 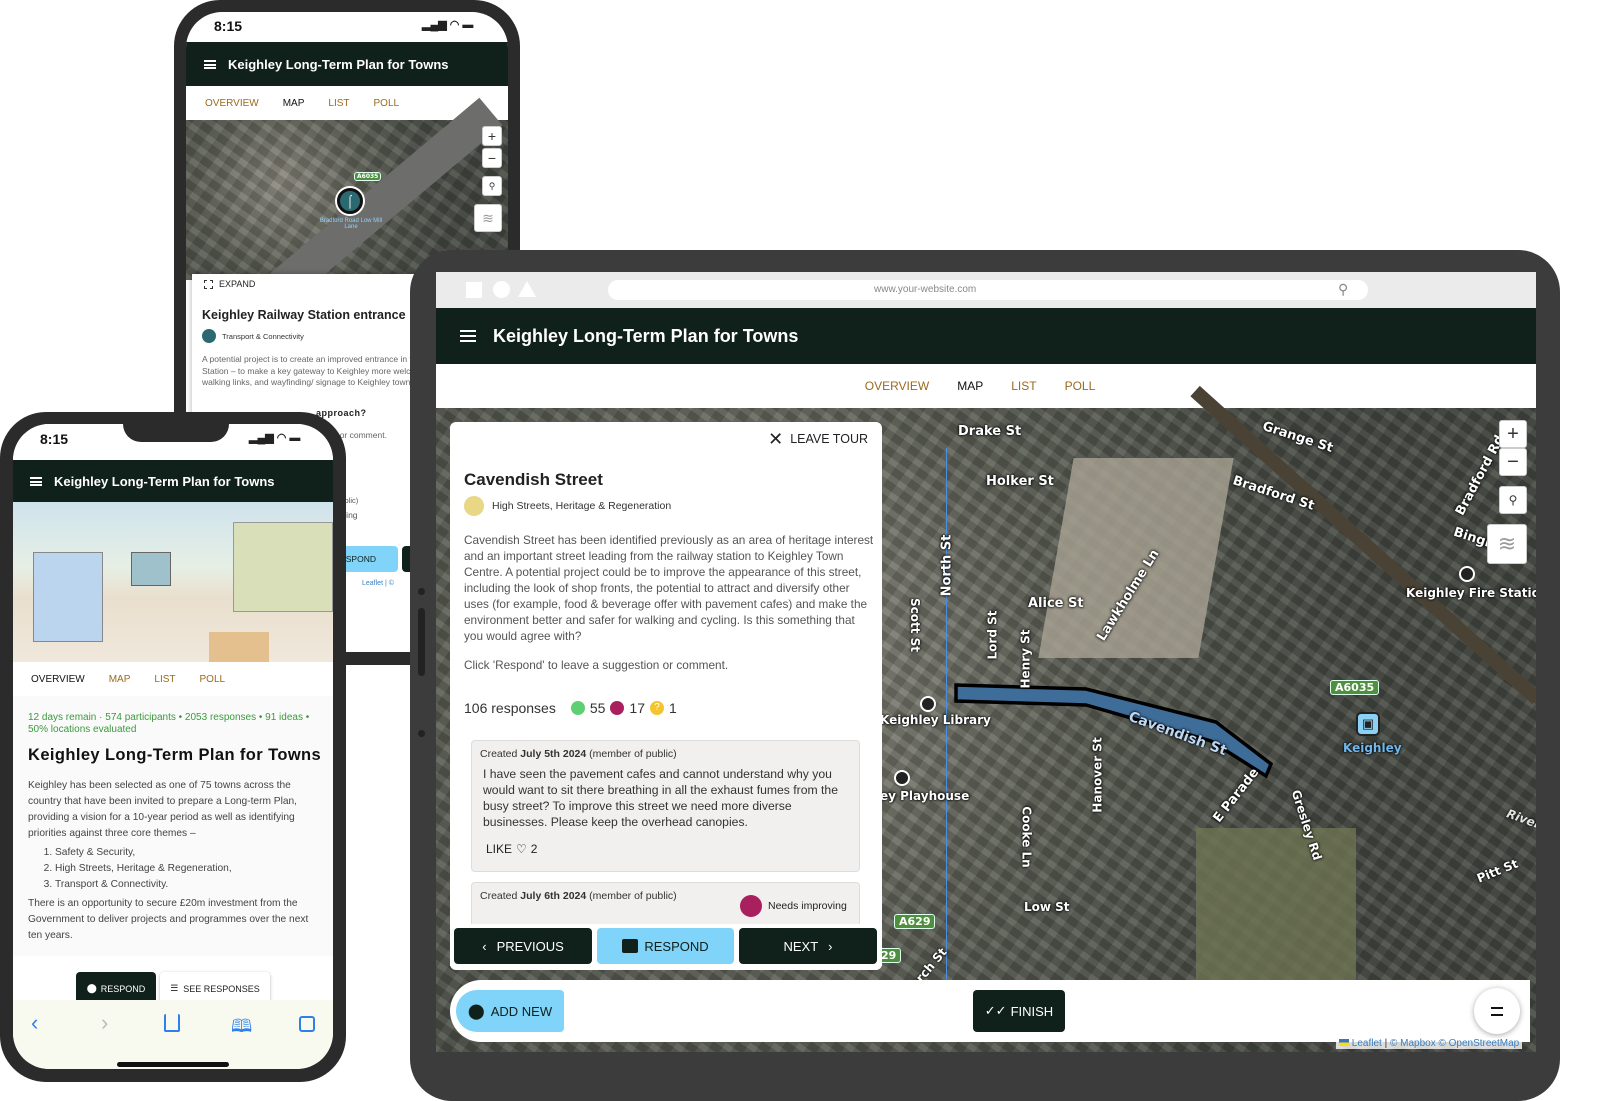 I want to click on train-station-icon: ▣, so click(x=1368, y=724).